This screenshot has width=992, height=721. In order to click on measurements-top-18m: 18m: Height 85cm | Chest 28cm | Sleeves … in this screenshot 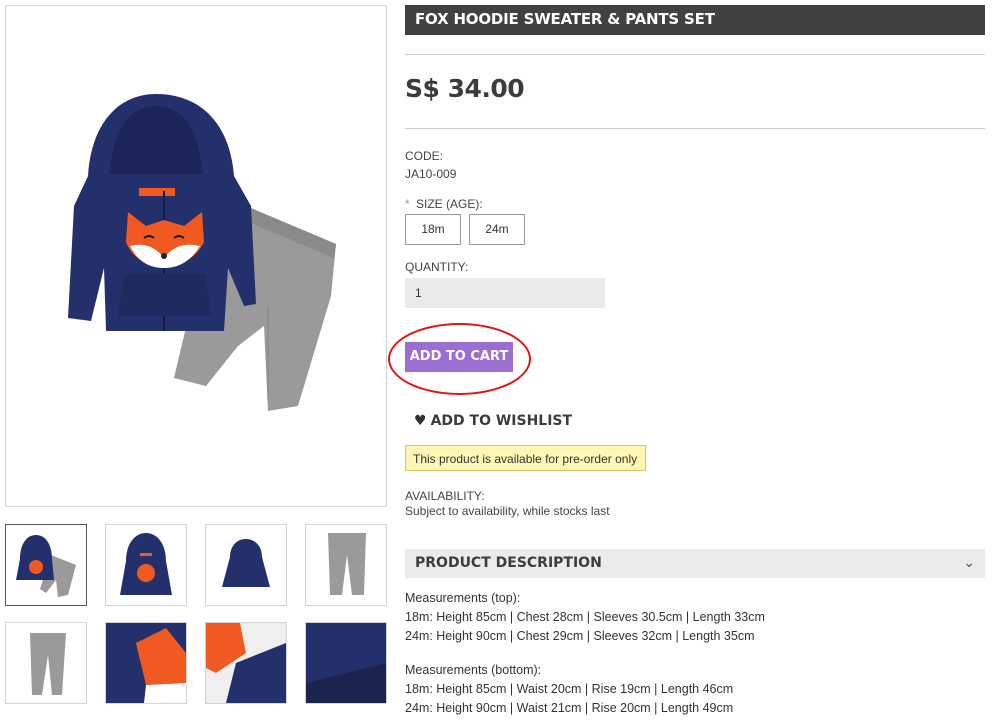, I will do `click(585, 617)`.